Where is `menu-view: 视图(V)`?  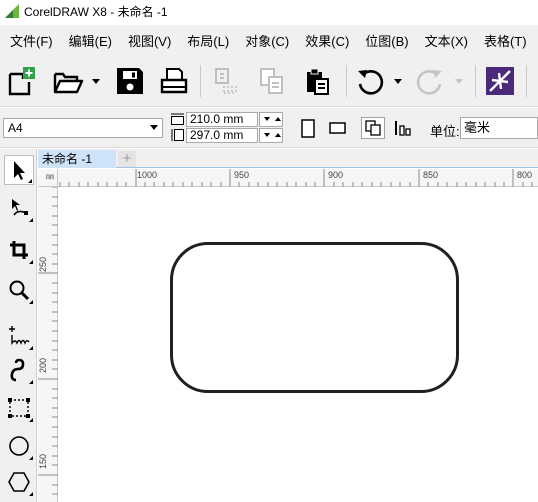
menu-view: 视图(V) is located at coordinates (149, 40).